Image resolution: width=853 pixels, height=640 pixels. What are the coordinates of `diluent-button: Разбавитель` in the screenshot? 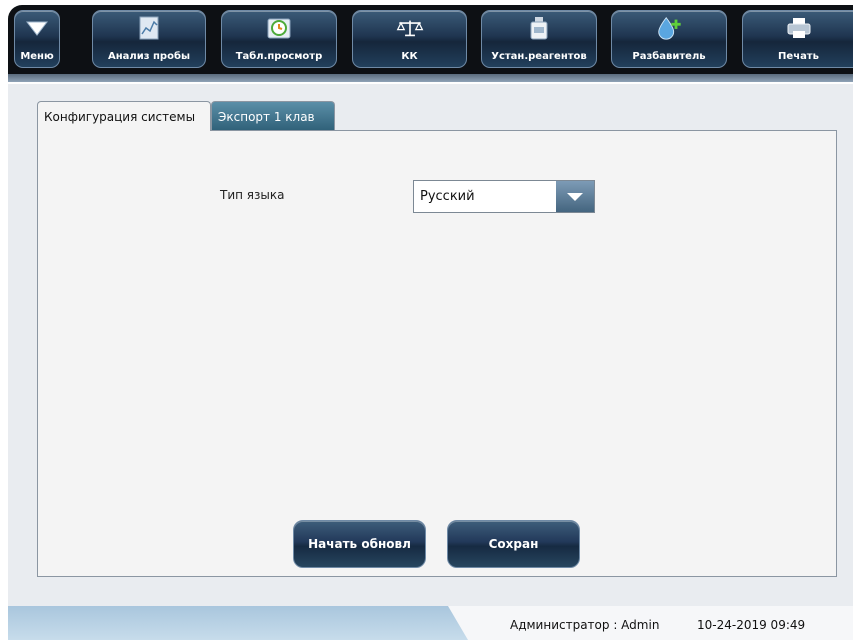 It's located at (669, 39).